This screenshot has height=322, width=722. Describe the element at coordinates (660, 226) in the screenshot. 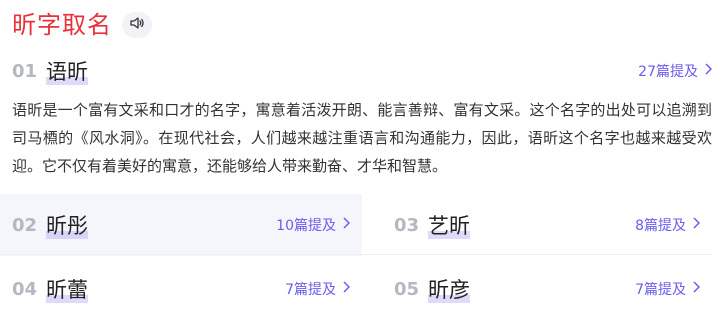

I see `mentions-count: 8篇提及` at that location.